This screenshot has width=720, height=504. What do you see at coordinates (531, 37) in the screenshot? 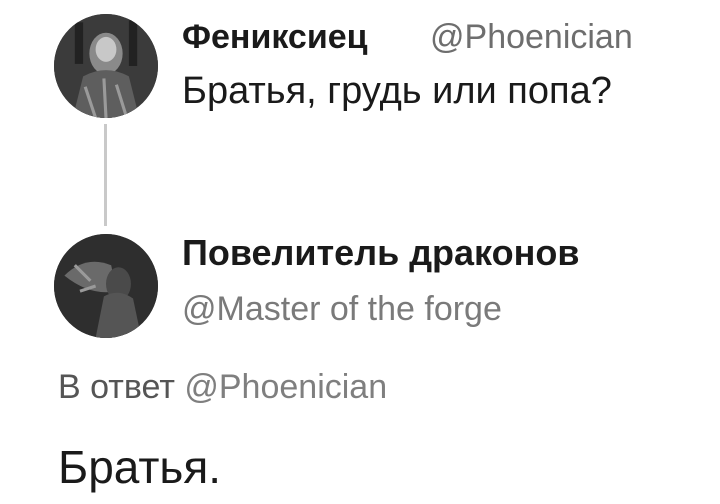
I see `tweet-author-handle: @Phoenician` at bounding box center [531, 37].